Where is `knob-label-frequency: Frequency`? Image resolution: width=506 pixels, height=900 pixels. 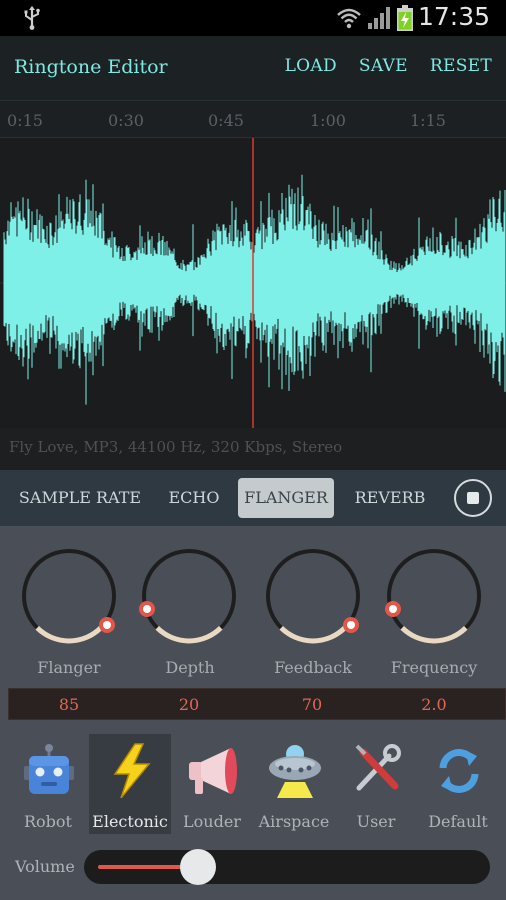 knob-label-frequency: Frequency is located at coordinates (434, 667).